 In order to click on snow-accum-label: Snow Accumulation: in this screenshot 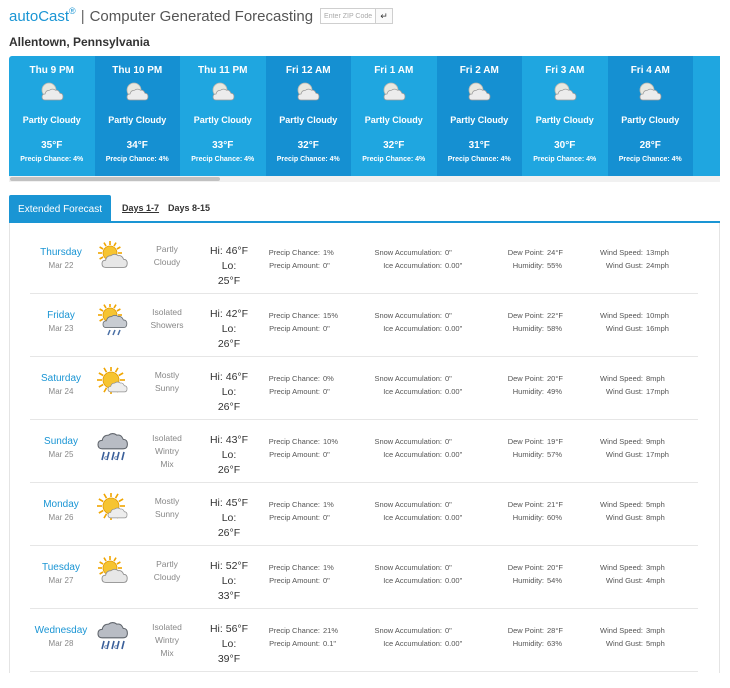, I will do `click(408, 315)`.